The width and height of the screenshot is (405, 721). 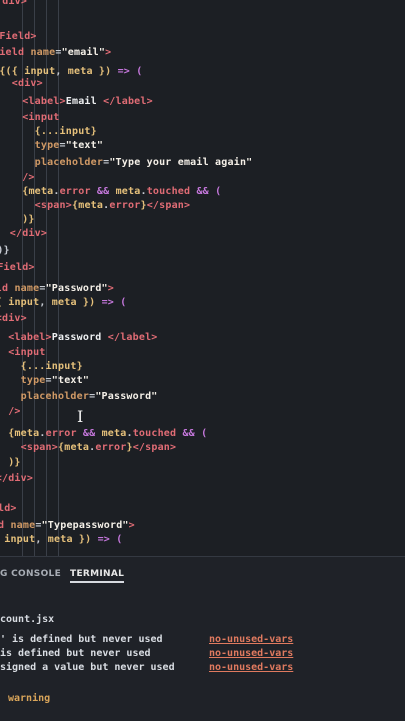 I want to click on warning-summary: warning, so click(x=29, y=698).